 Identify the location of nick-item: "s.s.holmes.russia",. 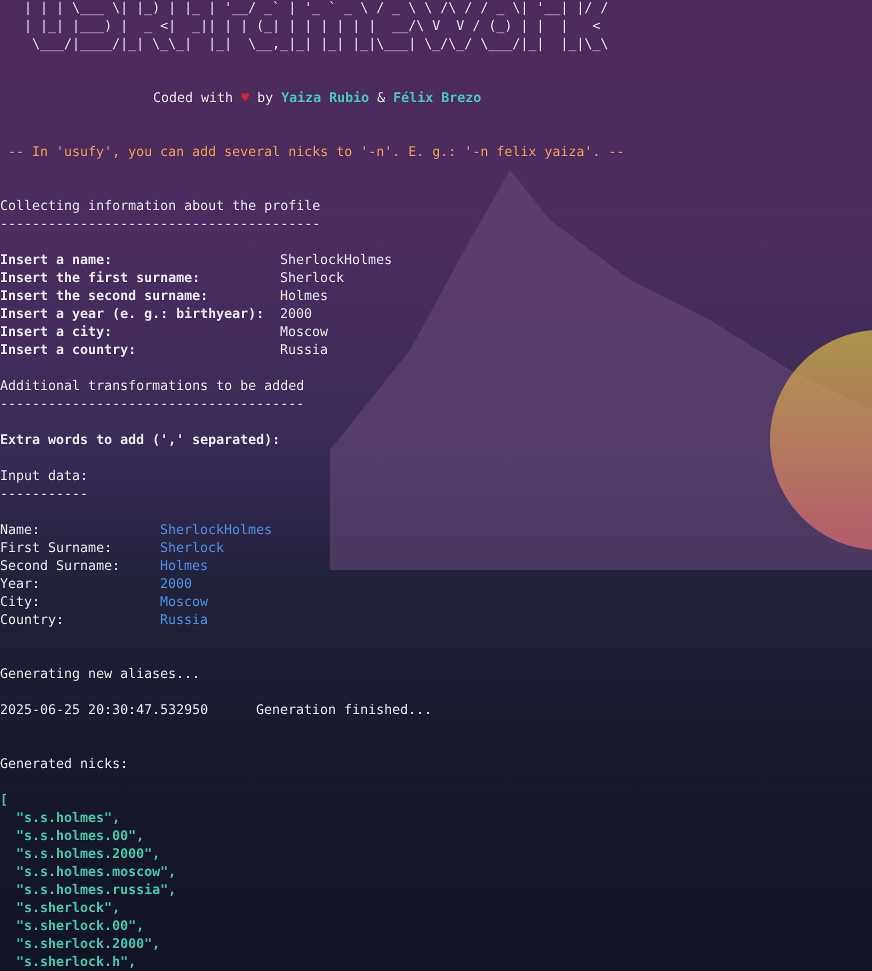
(96, 891).